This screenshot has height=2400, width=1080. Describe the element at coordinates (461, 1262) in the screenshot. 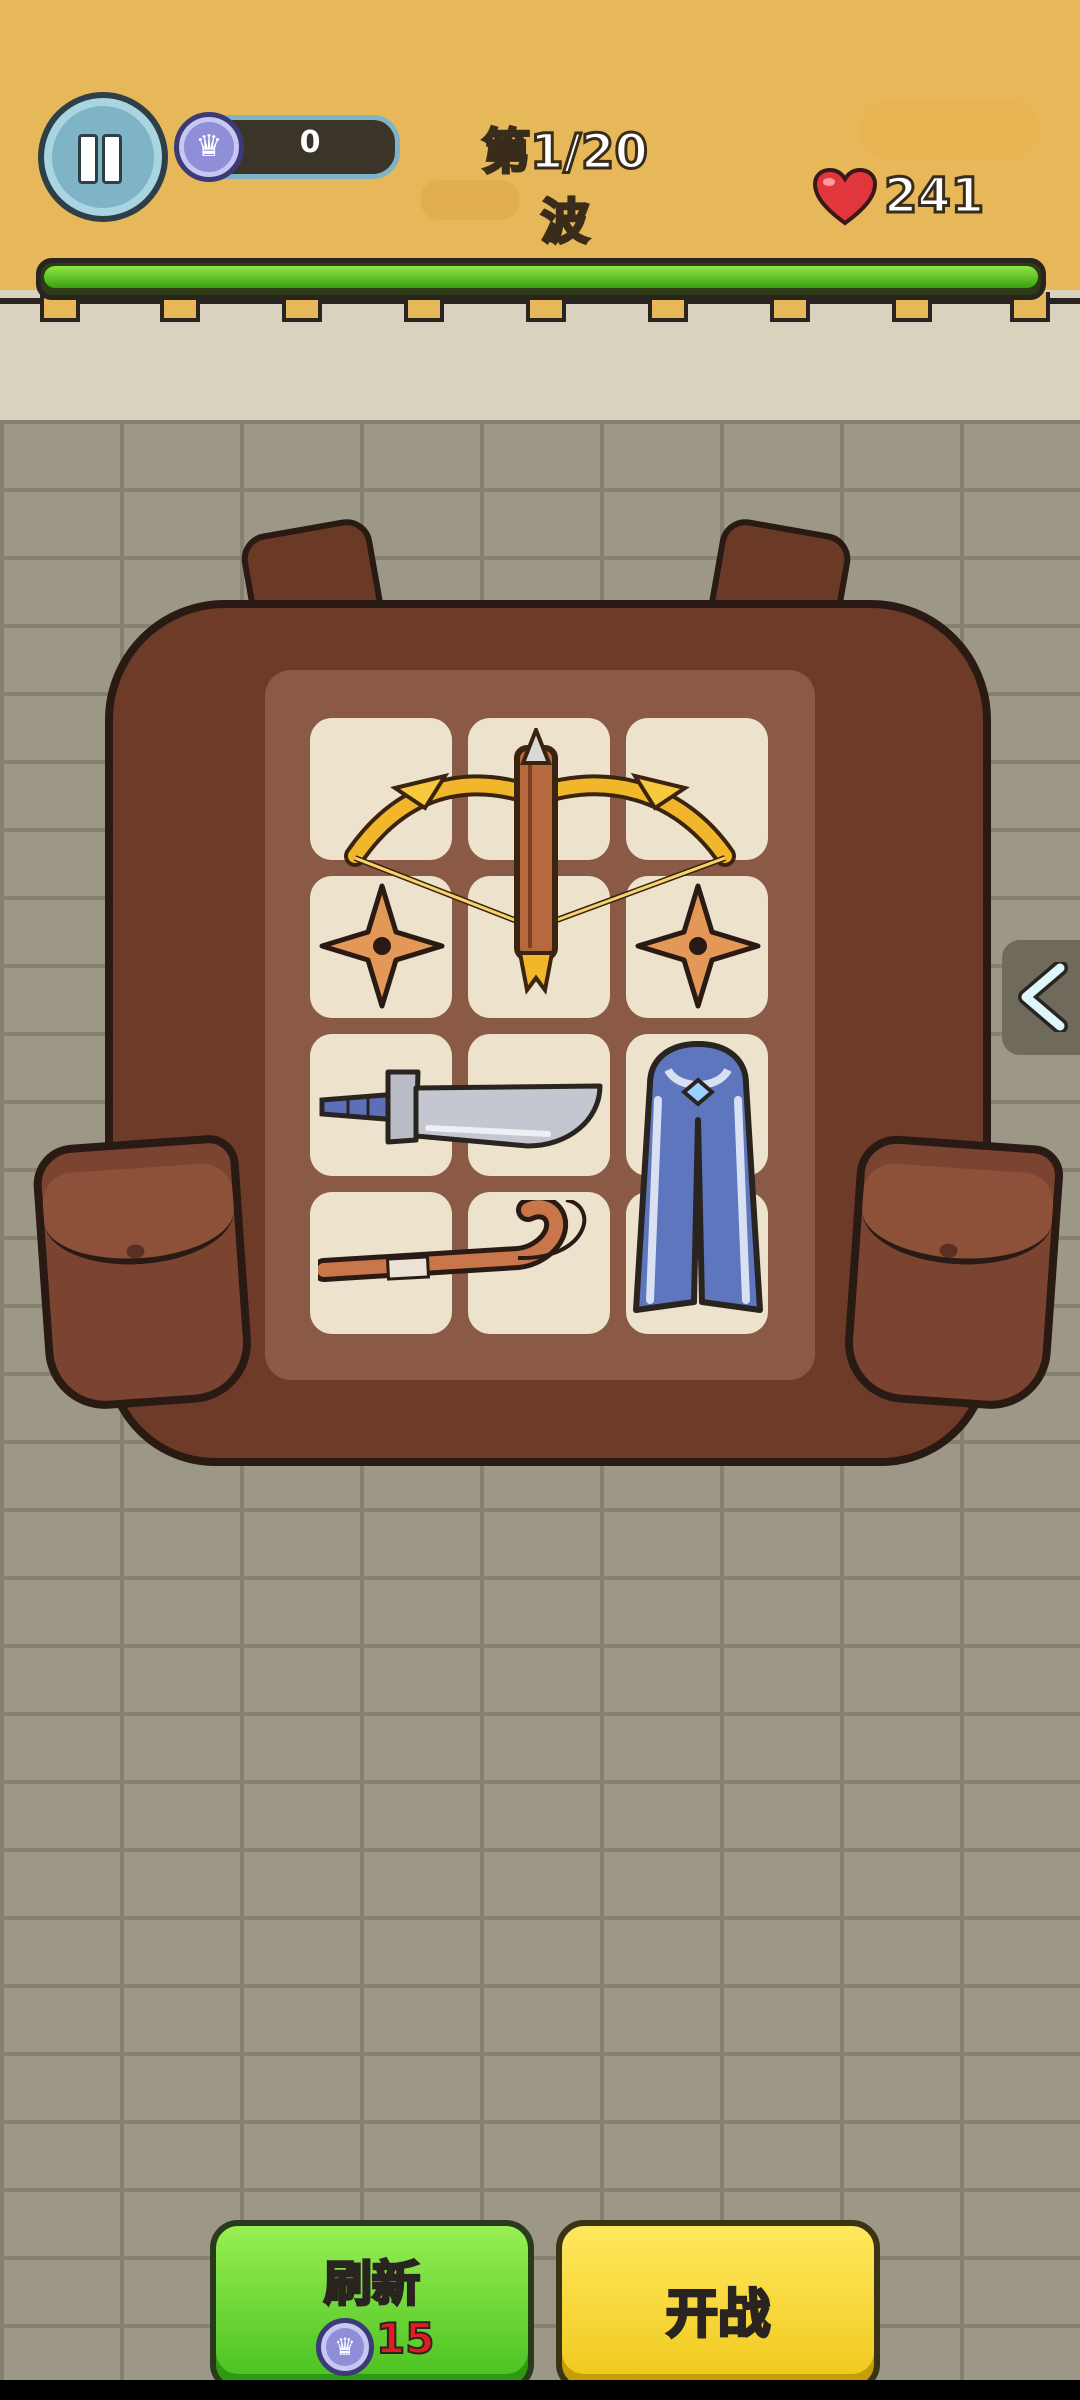

I see `shepherd-staff-icon` at that location.